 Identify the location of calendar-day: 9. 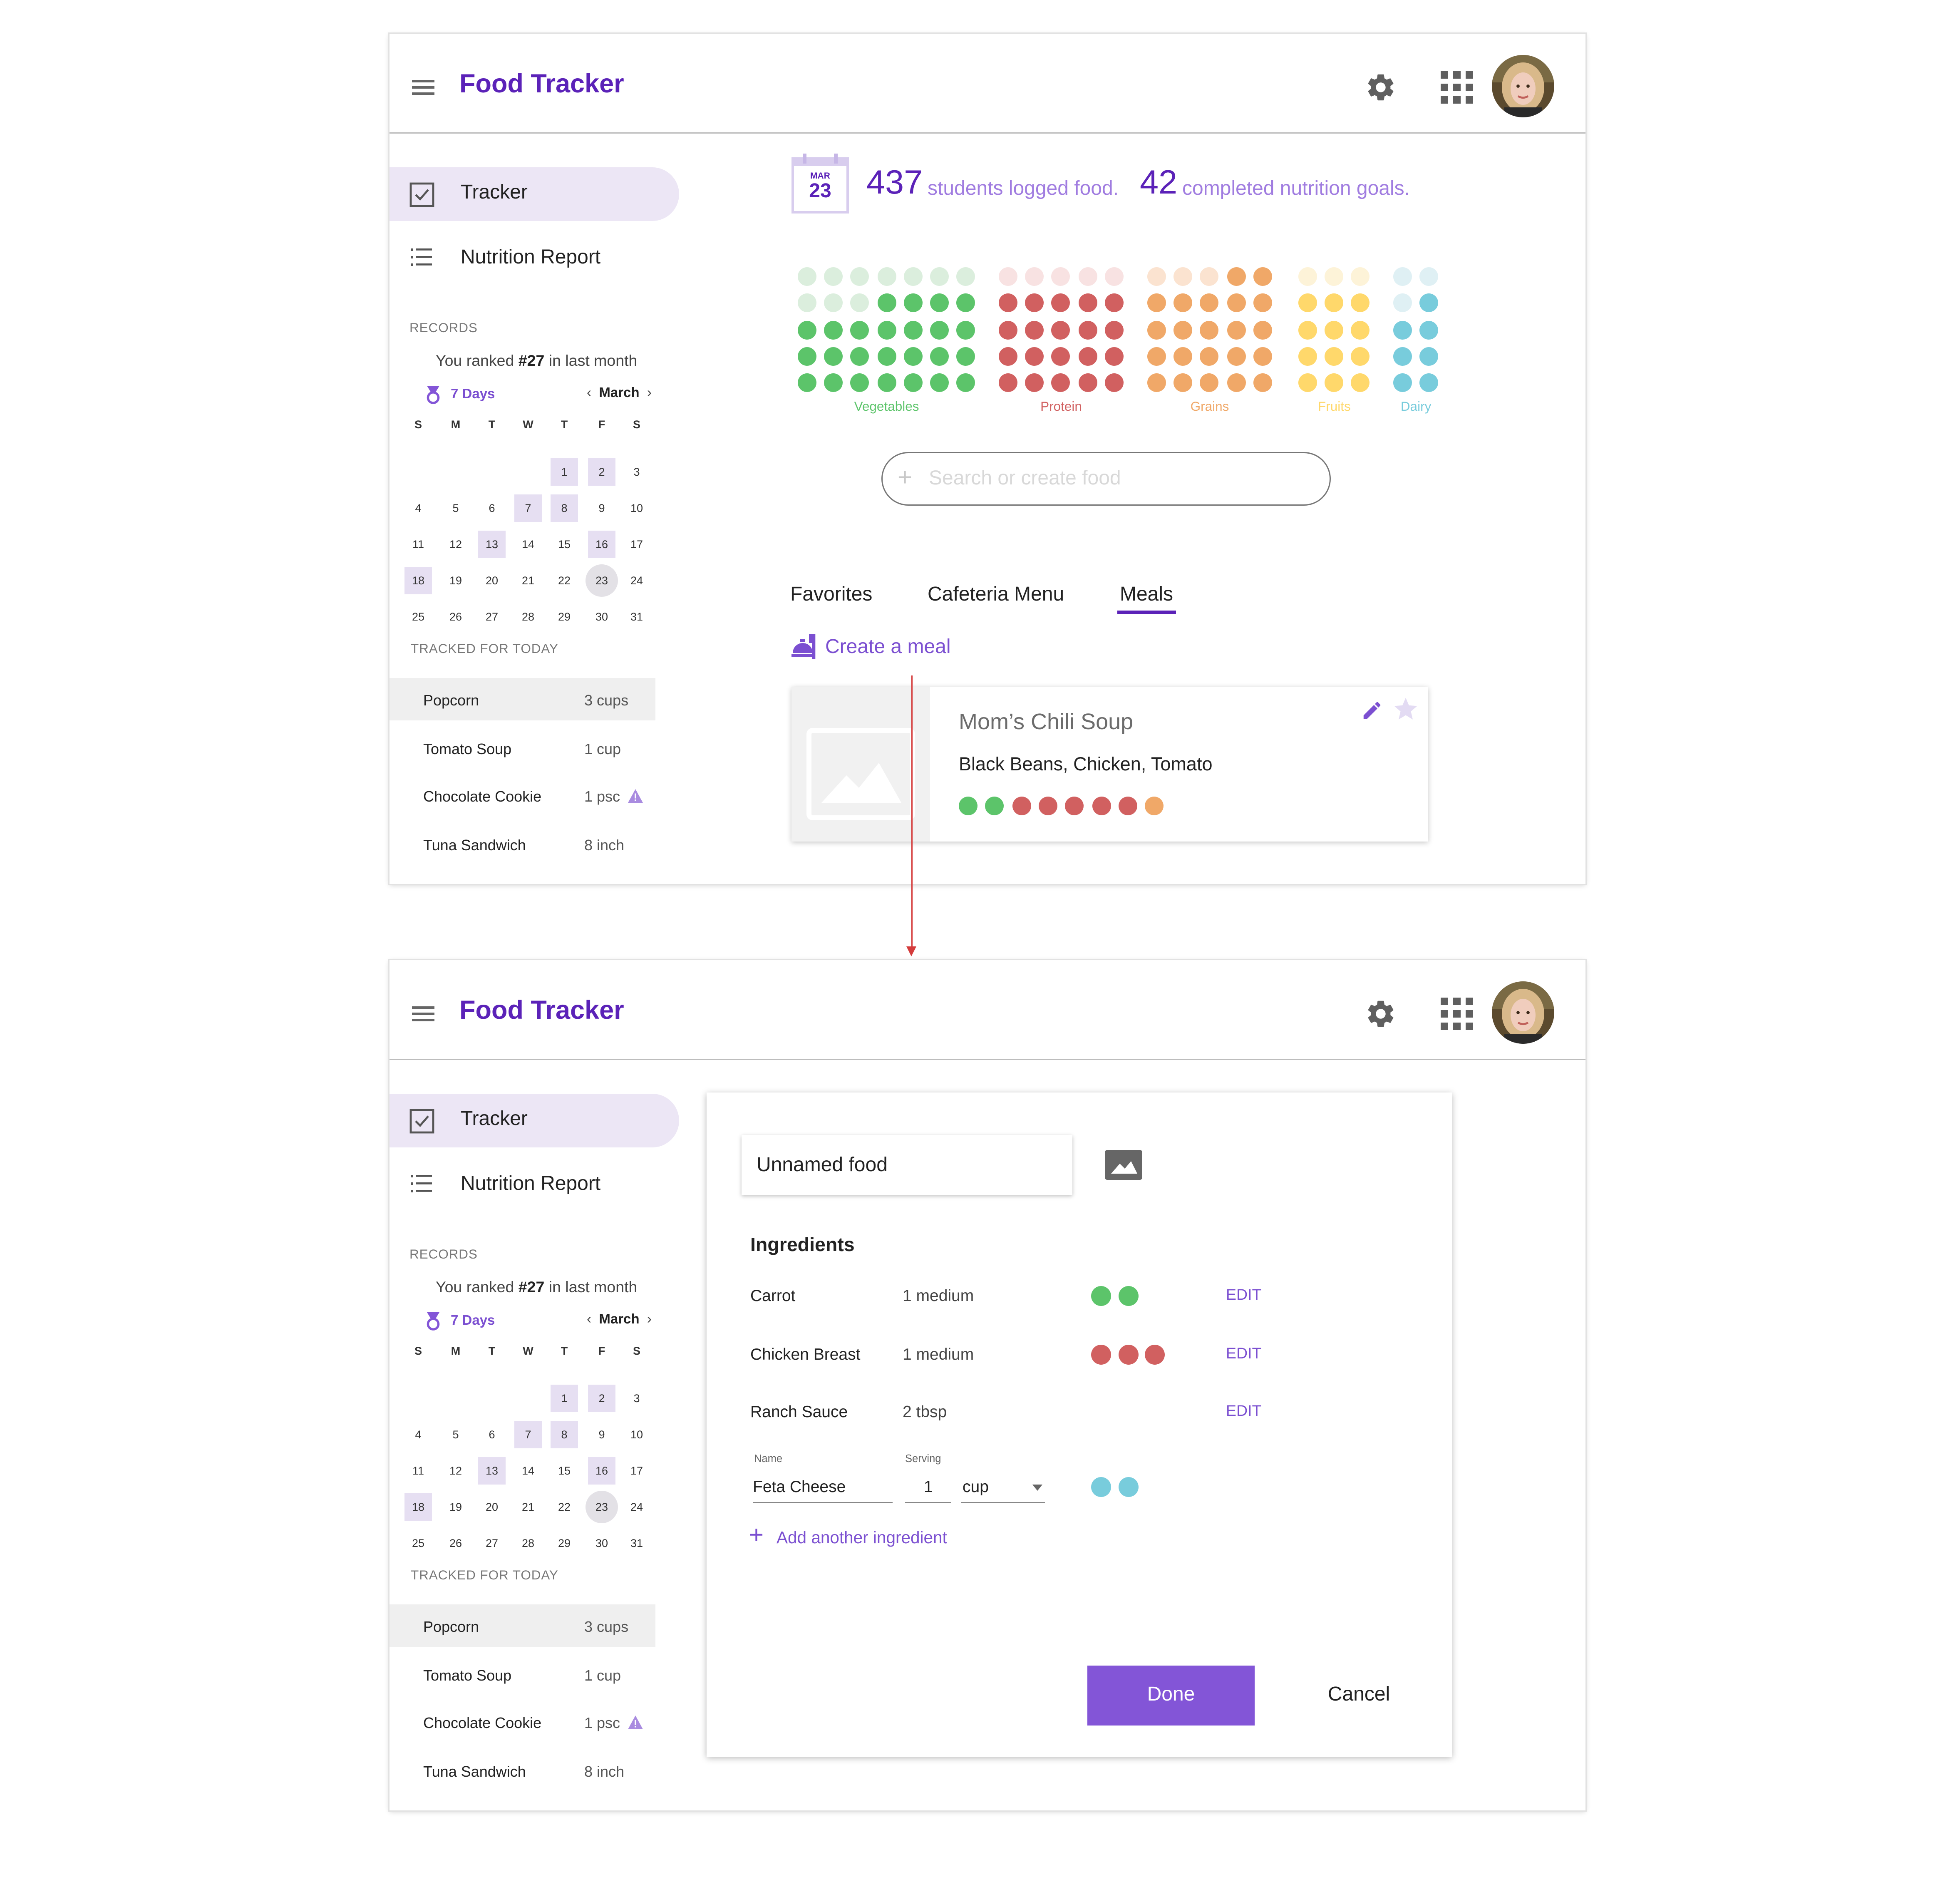
(601, 508).